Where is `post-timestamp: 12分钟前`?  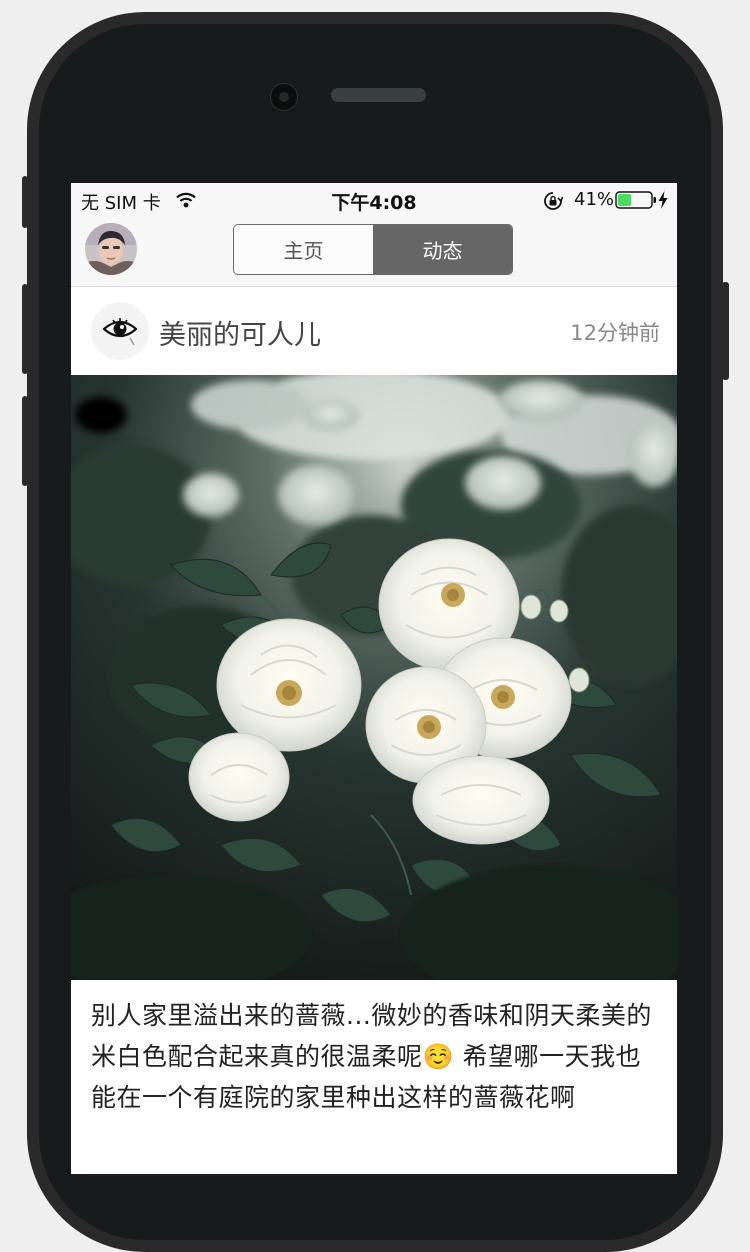
post-timestamp: 12分钟前 is located at coordinates (615, 333).